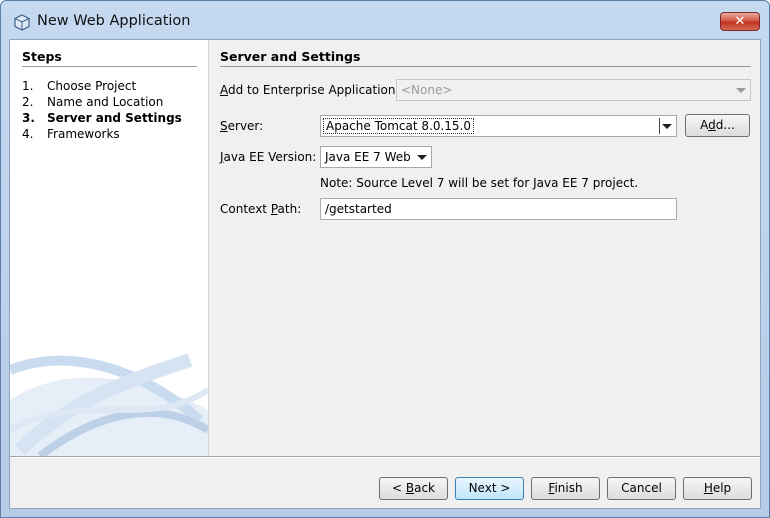 This screenshot has height=518, width=770. What do you see at coordinates (102, 118) in the screenshot?
I see `step-item-server-settings: 3. Server and Settings` at bounding box center [102, 118].